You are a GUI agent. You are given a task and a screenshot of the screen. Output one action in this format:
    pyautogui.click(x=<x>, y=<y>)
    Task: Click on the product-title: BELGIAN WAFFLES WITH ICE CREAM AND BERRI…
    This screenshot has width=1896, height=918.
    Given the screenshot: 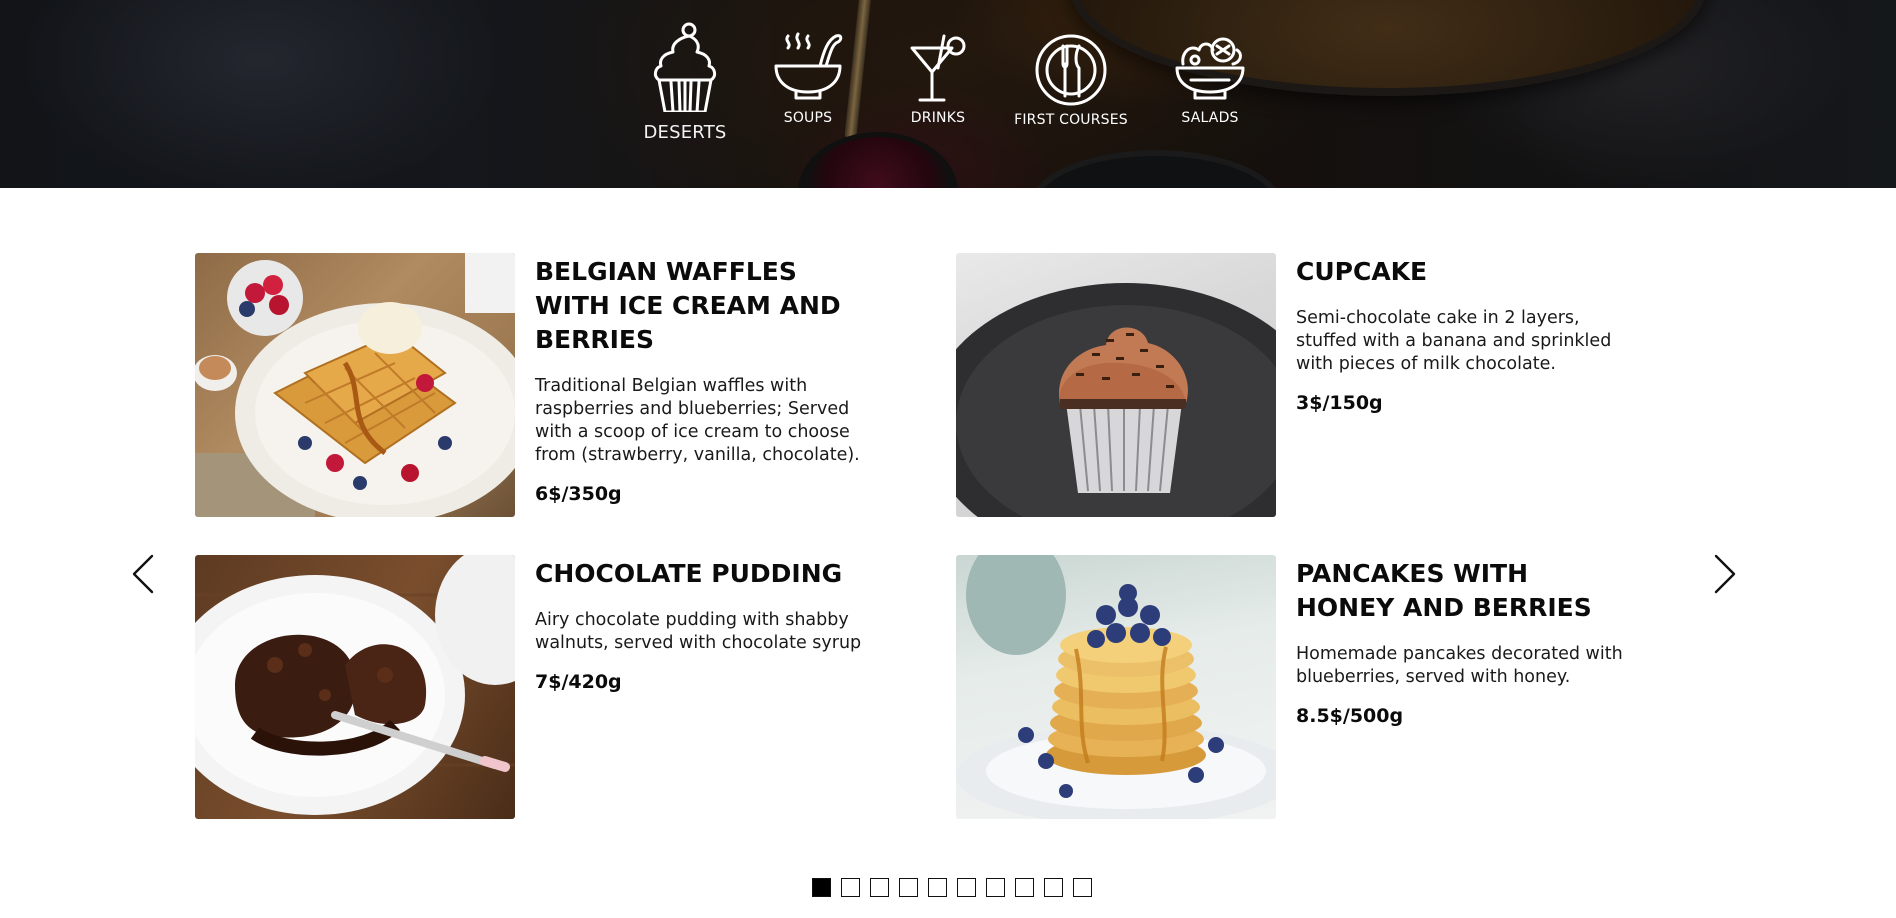 What is the action you would take?
    pyautogui.click(x=688, y=305)
    